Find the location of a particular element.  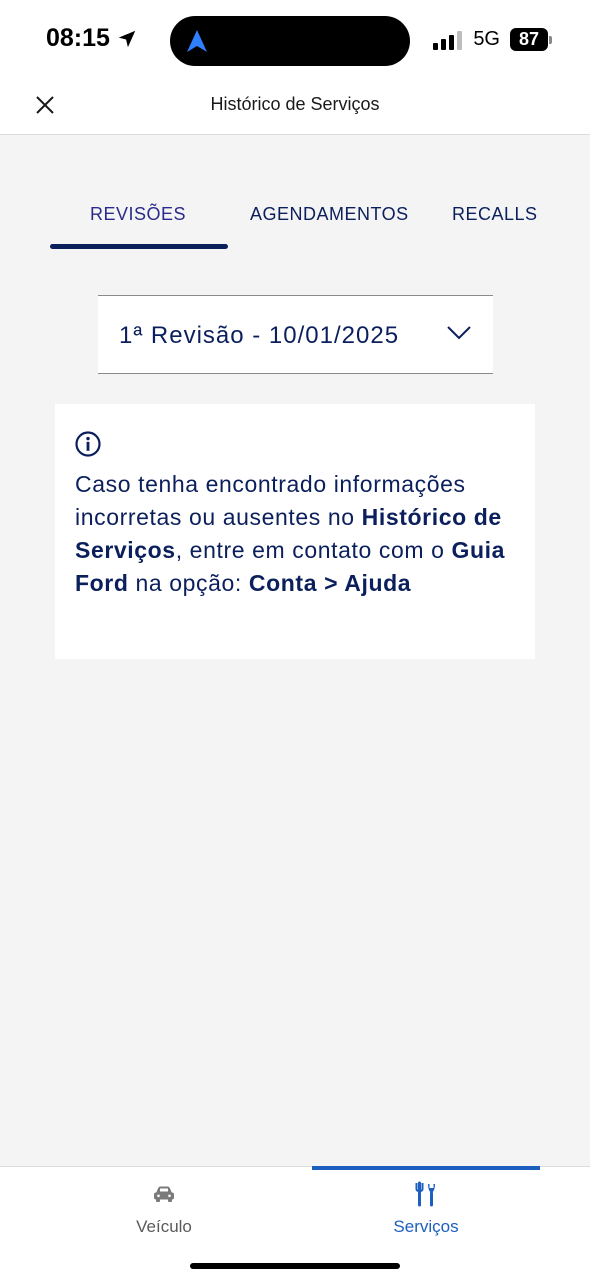

info-icon is located at coordinates (88, 444).